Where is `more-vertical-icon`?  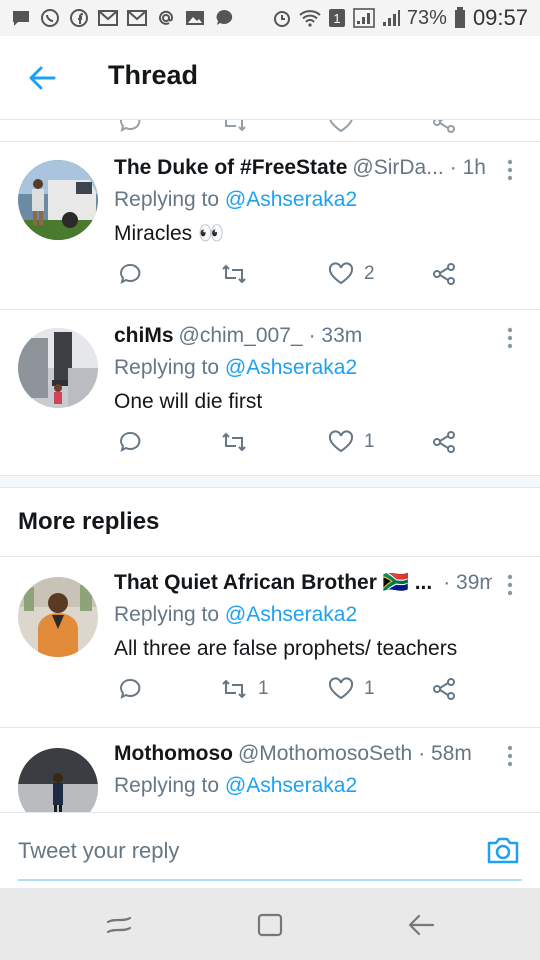
more-vertical-icon is located at coordinates (510, 170).